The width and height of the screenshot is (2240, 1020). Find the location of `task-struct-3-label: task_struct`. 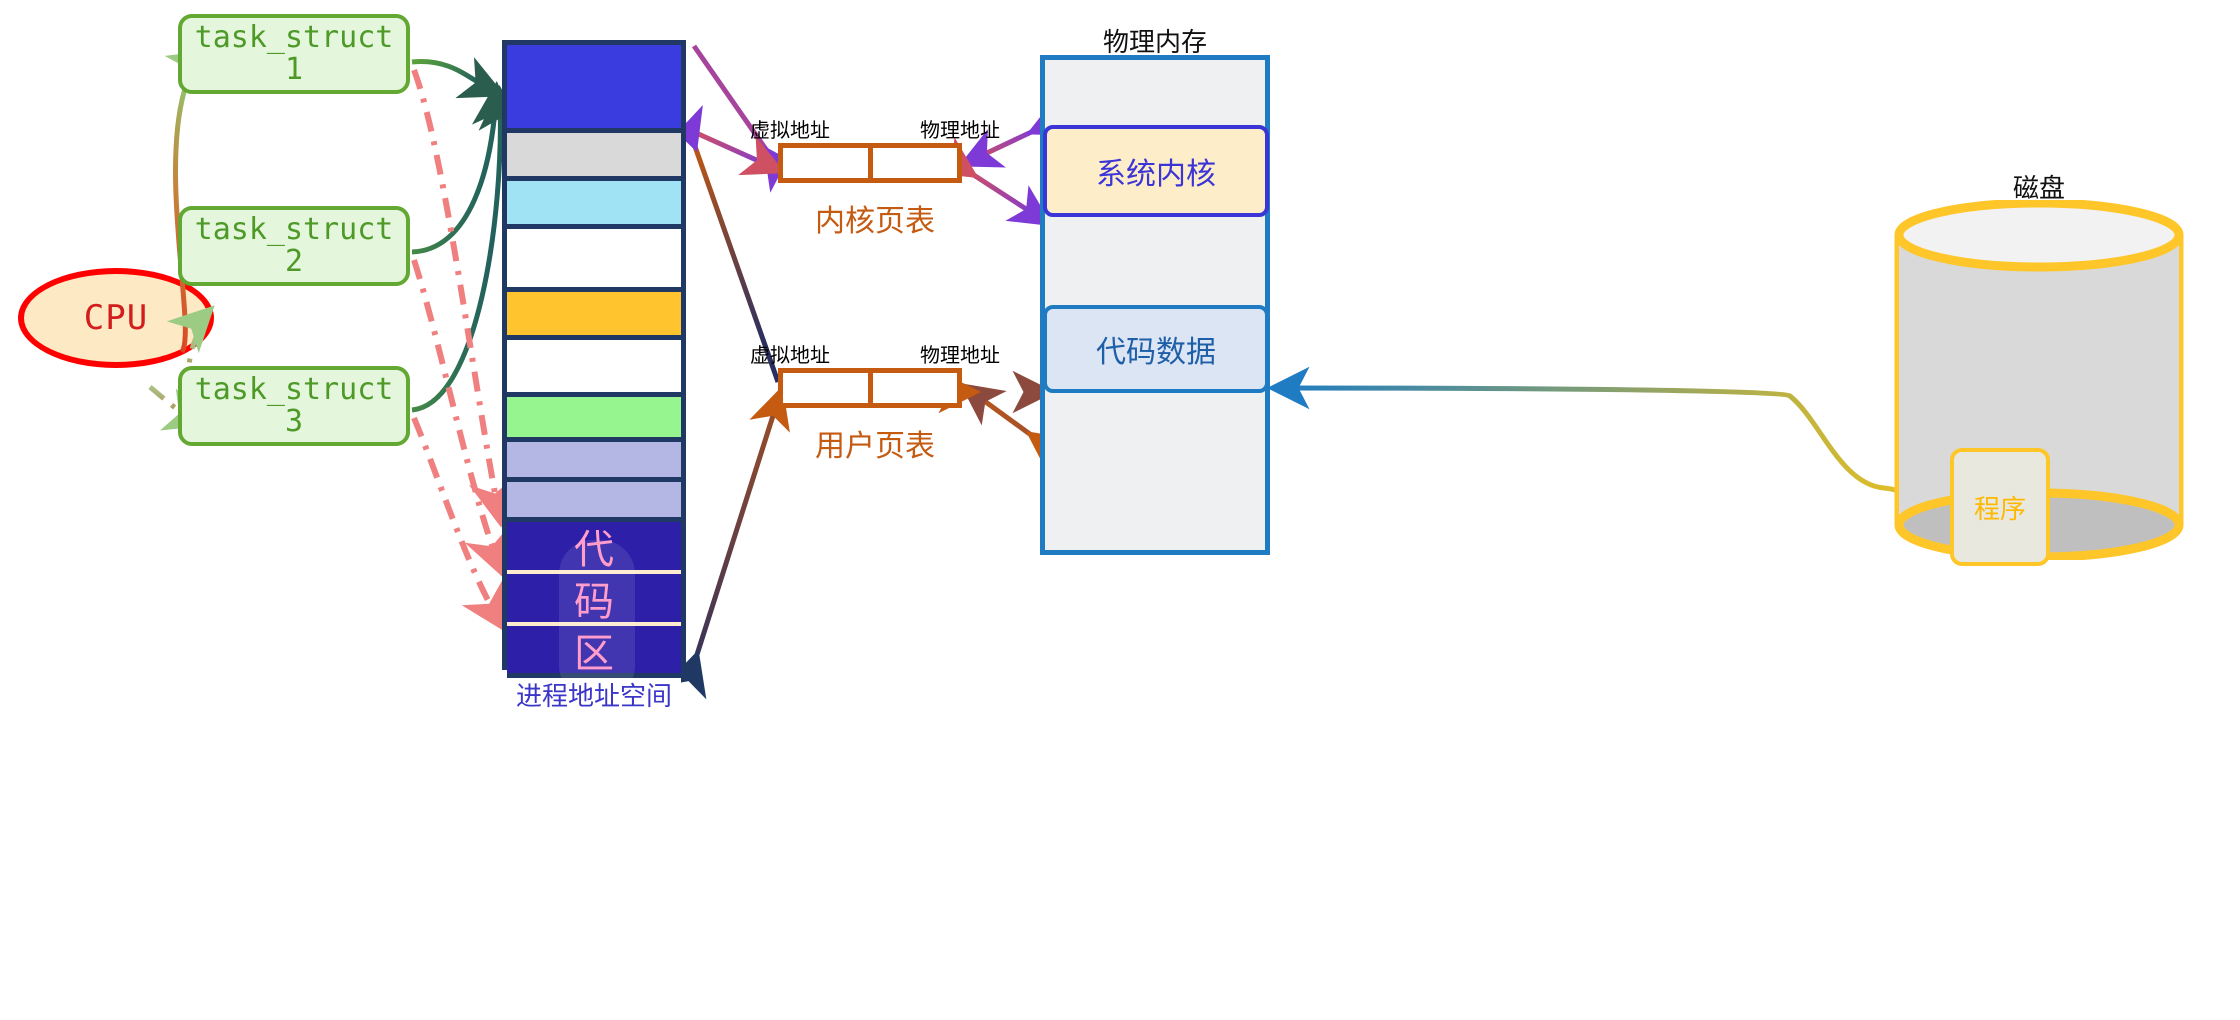

task-struct-3-label: task_struct is located at coordinates (294, 389).